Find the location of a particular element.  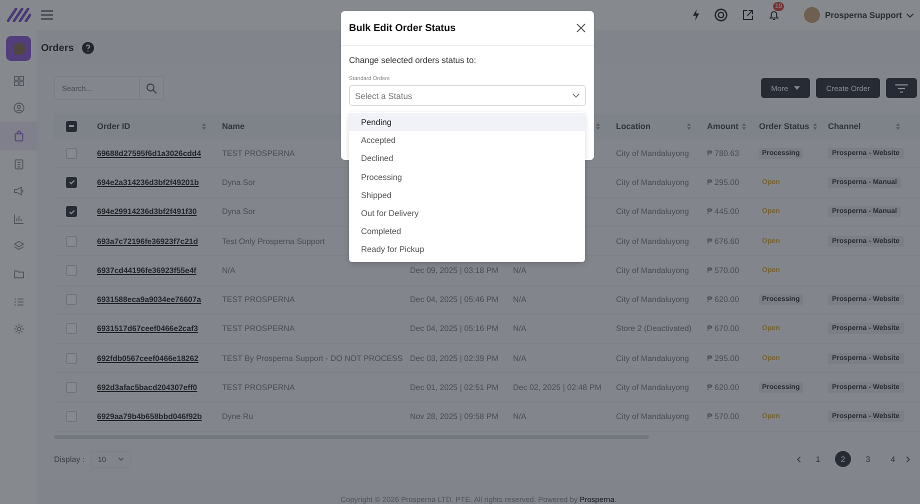

grid-icon is located at coordinates (18, 80).